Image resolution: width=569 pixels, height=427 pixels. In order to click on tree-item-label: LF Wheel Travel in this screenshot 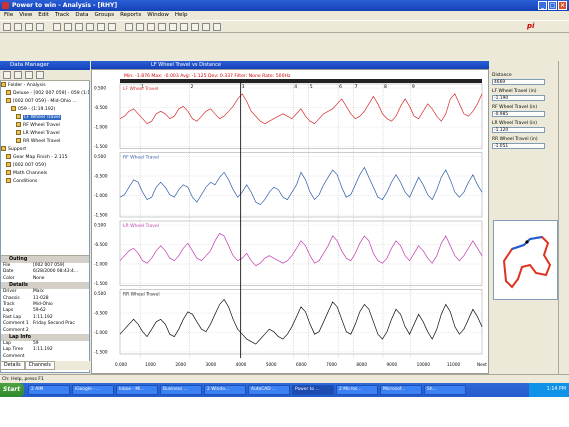, I will do `click(42, 117)`.